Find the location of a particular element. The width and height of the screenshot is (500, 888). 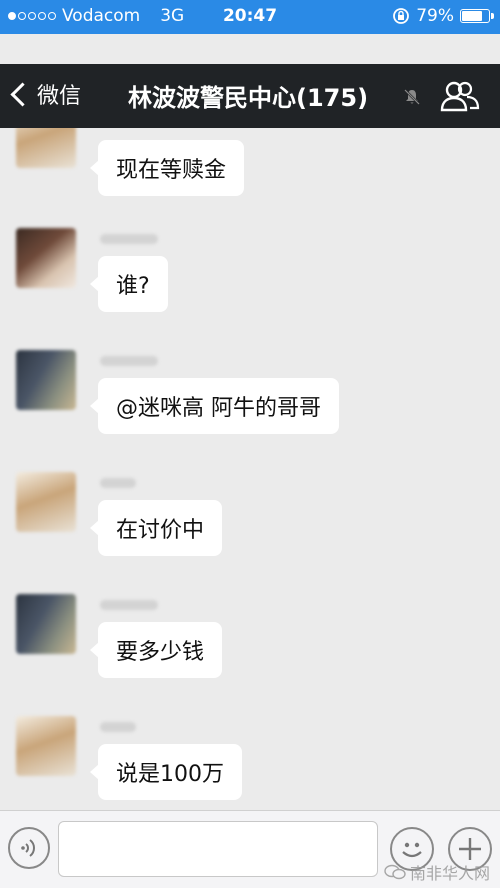

input-bar: 南非华人网 is located at coordinates (250, 849).